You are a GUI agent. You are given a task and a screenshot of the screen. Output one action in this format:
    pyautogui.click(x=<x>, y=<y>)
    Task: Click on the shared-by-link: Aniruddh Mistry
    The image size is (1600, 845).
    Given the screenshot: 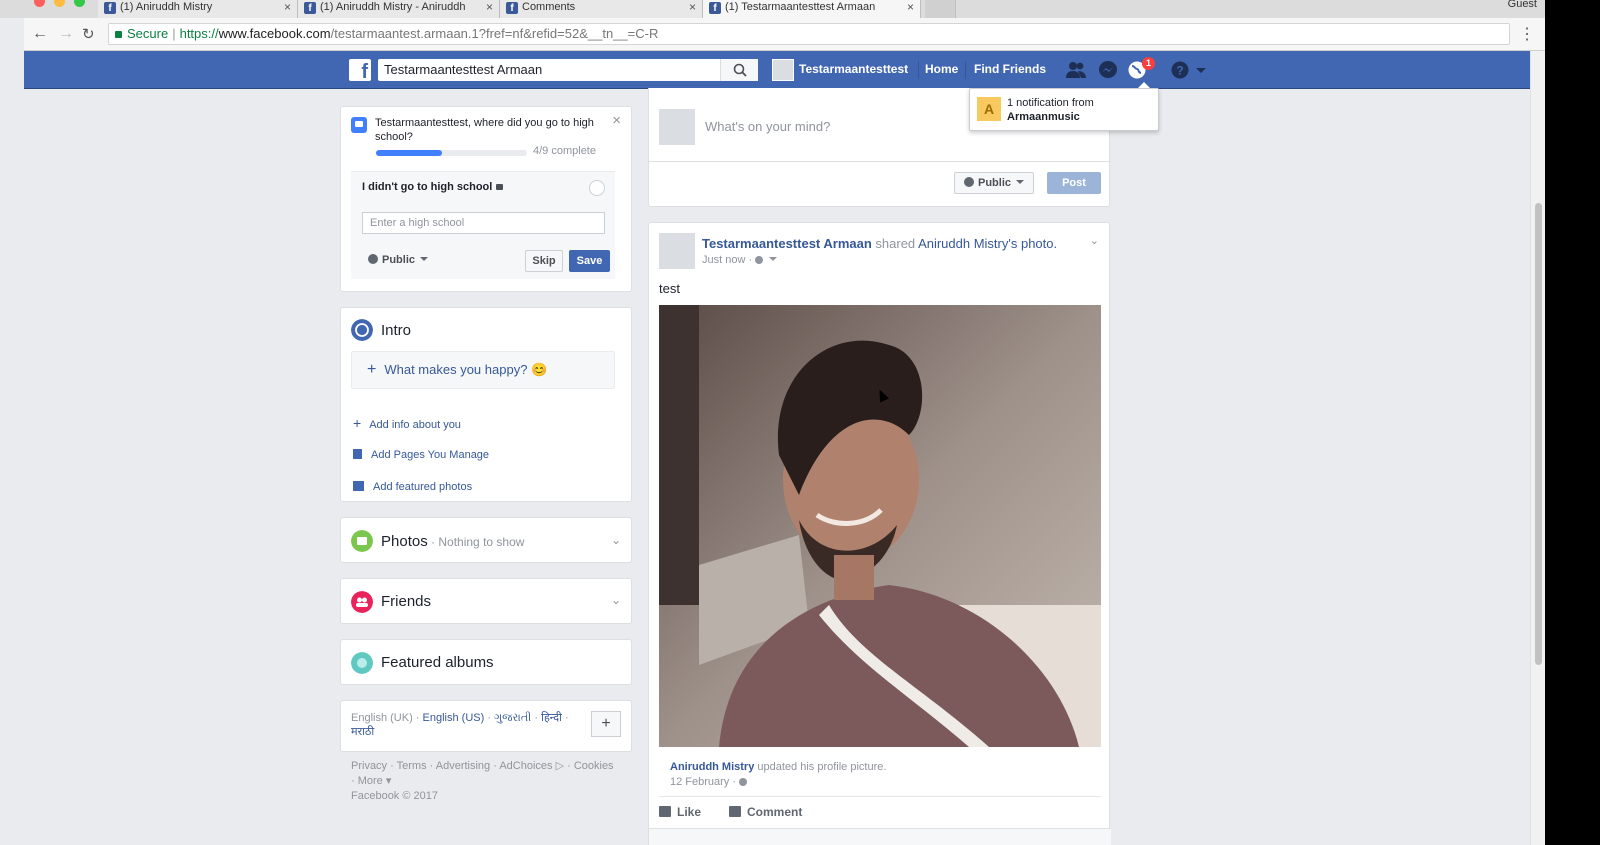 What is the action you would take?
    pyautogui.click(x=712, y=767)
    